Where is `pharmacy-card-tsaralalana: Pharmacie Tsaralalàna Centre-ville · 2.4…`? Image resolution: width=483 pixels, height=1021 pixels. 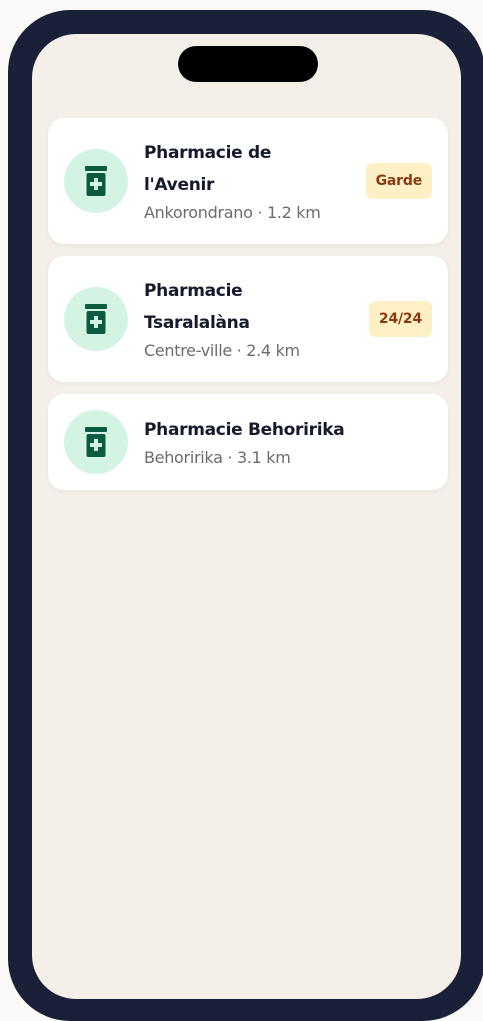 pharmacy-card-tsaralalana: Pharmacie Tsaralalàna Centre-ville · 2.4… is located at coordinates (248, 319).